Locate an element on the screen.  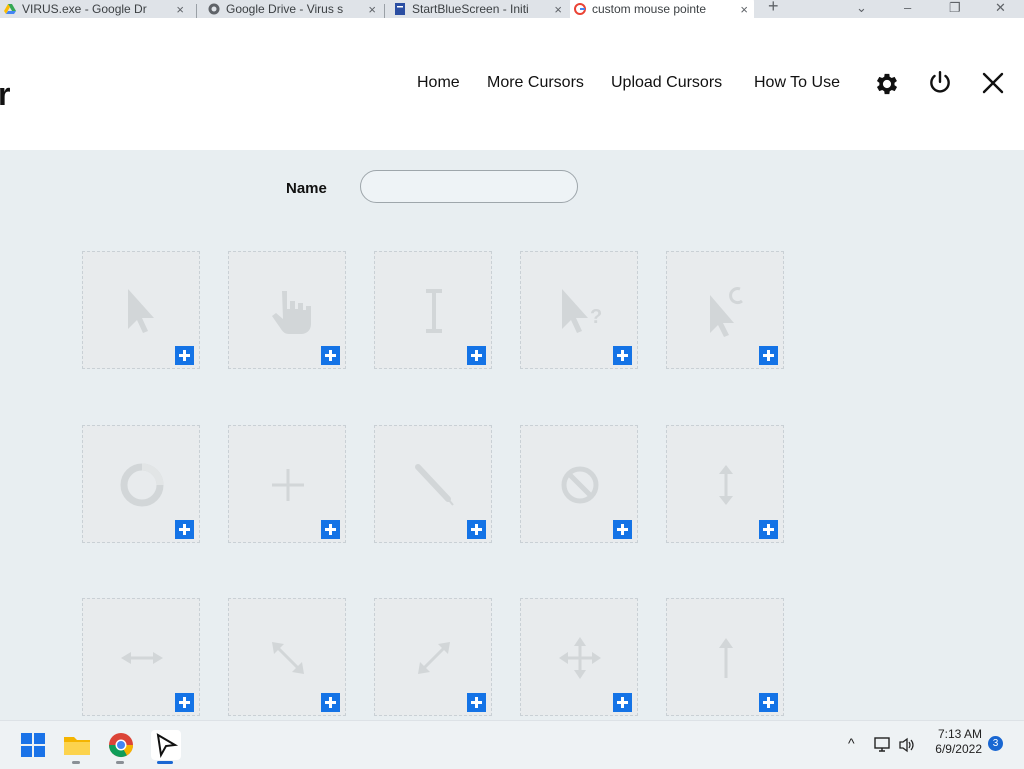
busy-icon is located at coordinates (142, 485).